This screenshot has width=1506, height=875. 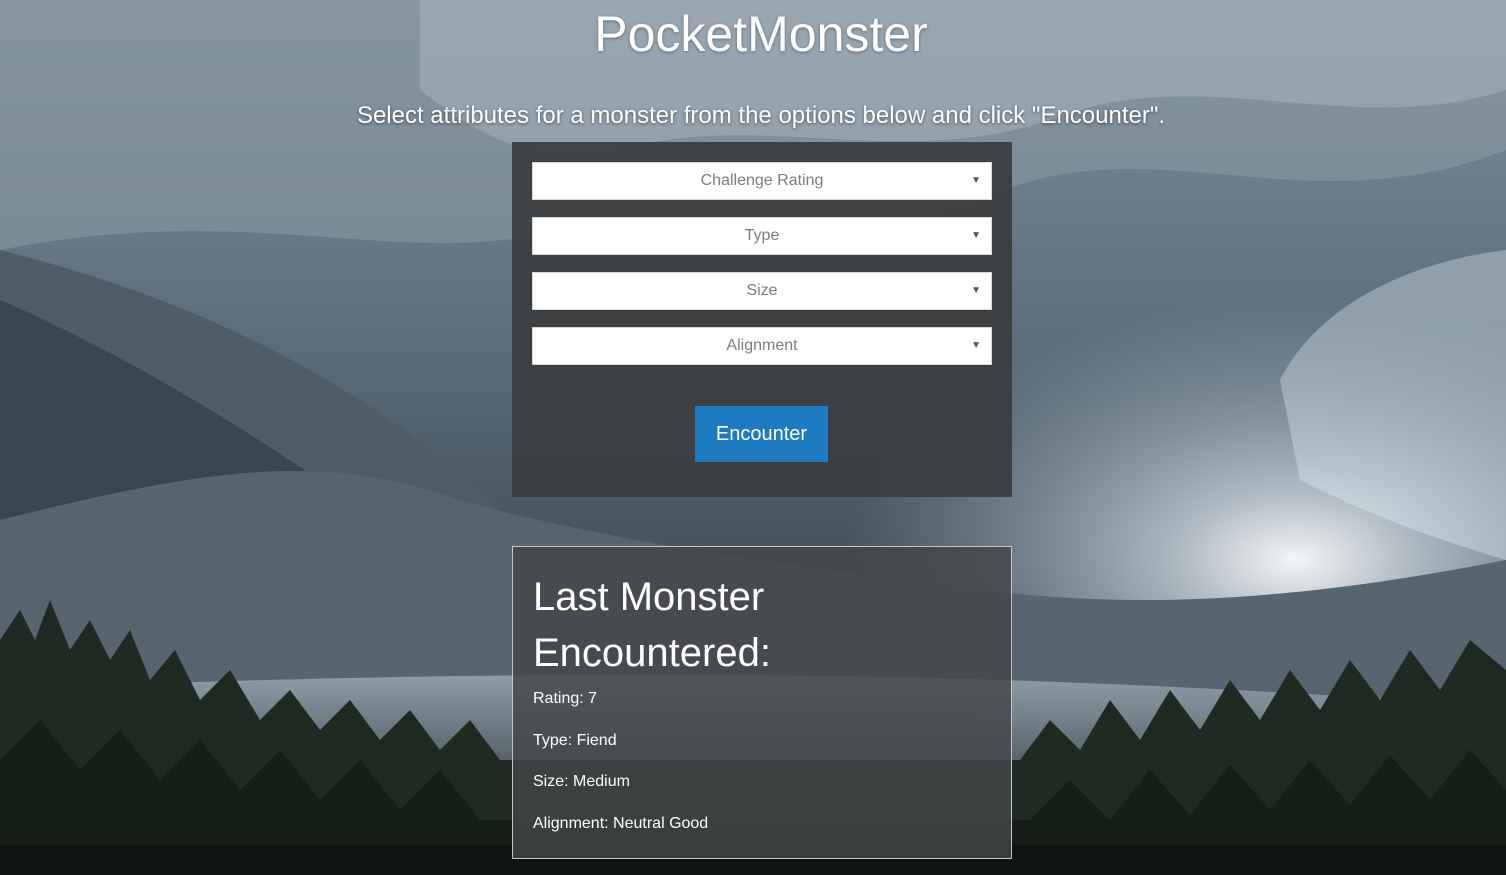 I want to click on size-select: Size ▼, so click(x=762, y=291).